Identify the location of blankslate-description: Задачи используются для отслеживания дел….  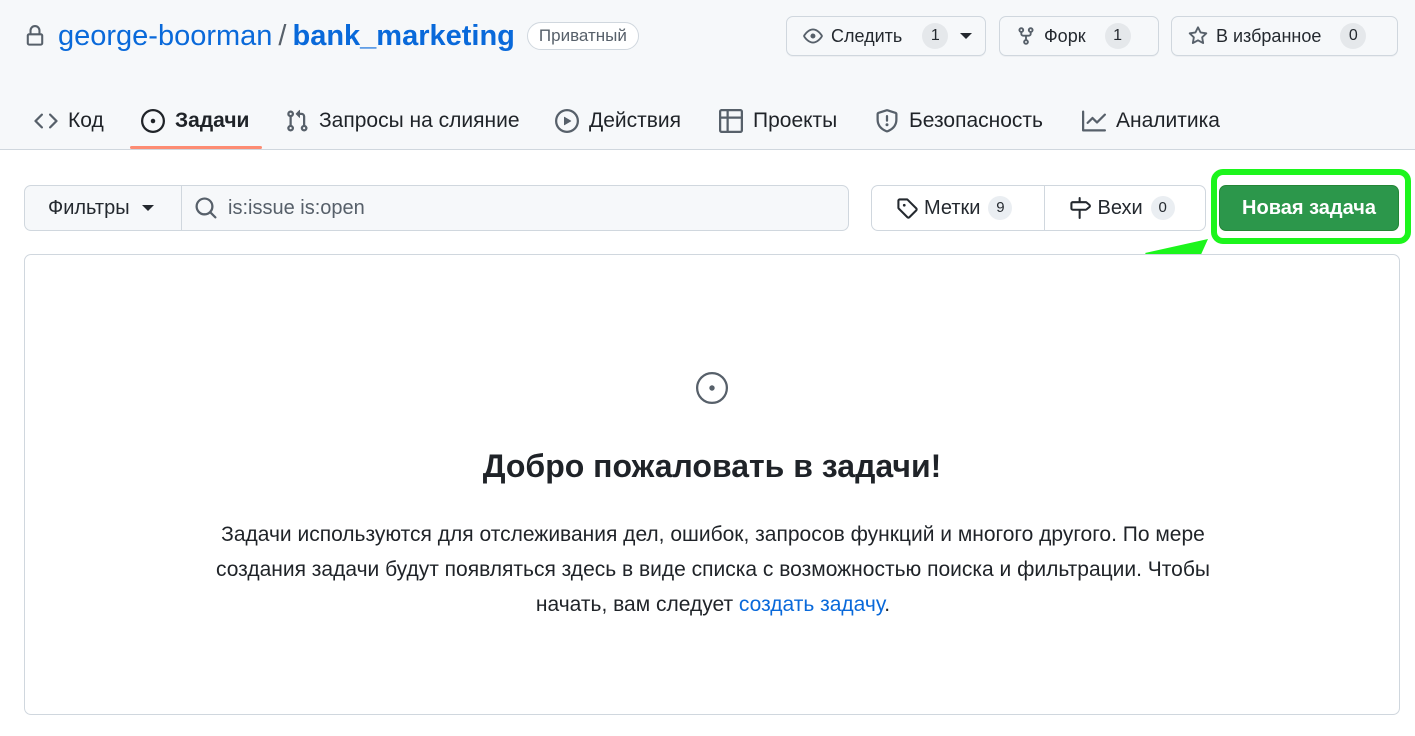
(713, 569).